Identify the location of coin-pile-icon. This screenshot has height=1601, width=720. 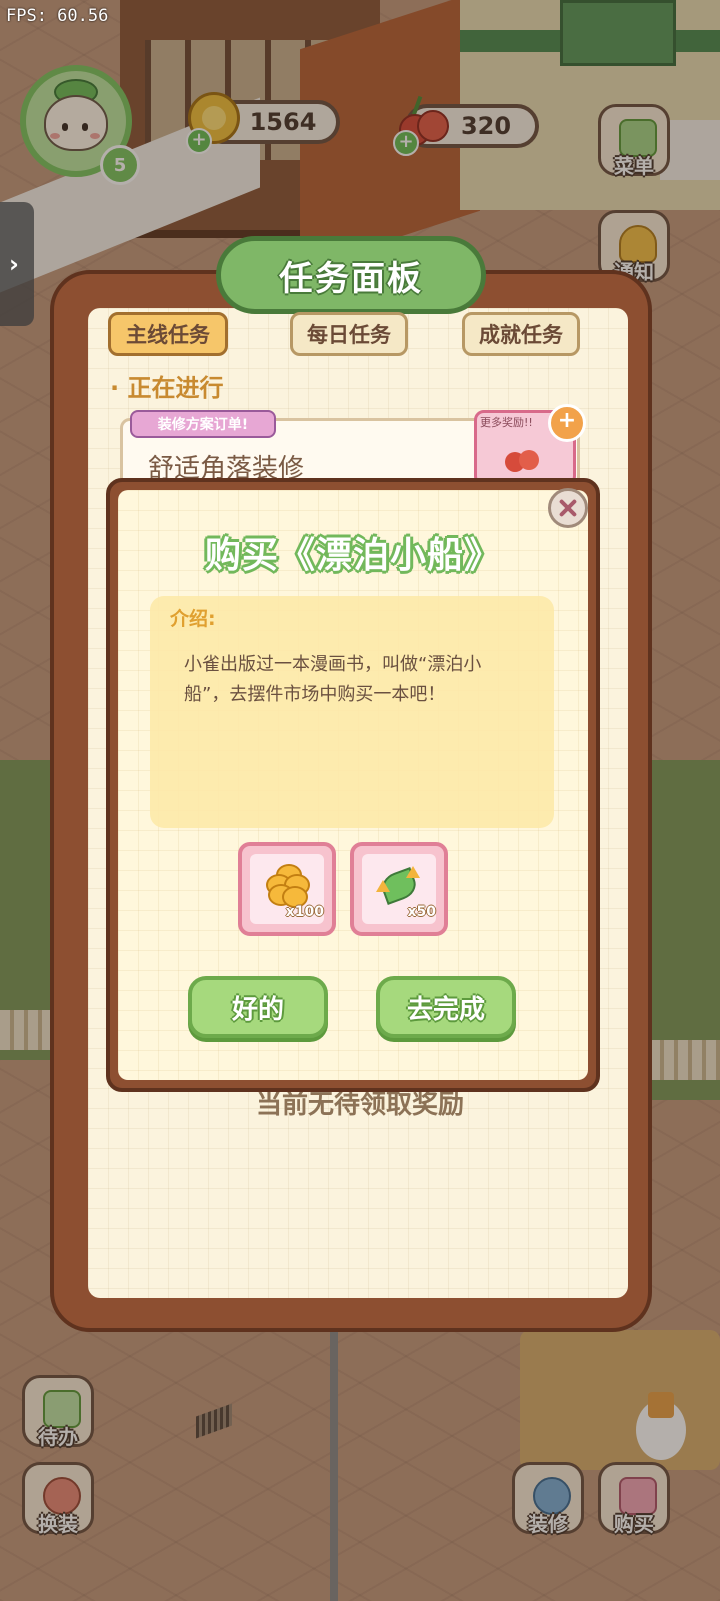
(287, 886).